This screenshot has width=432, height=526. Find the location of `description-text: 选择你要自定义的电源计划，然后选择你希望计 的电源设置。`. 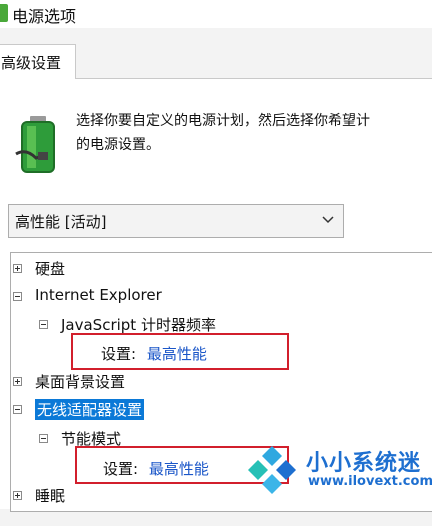

description-text: 选择你要自定义的电源计划，然后选择你希望计 的电源设置。 is located at coordinates (254, 133).